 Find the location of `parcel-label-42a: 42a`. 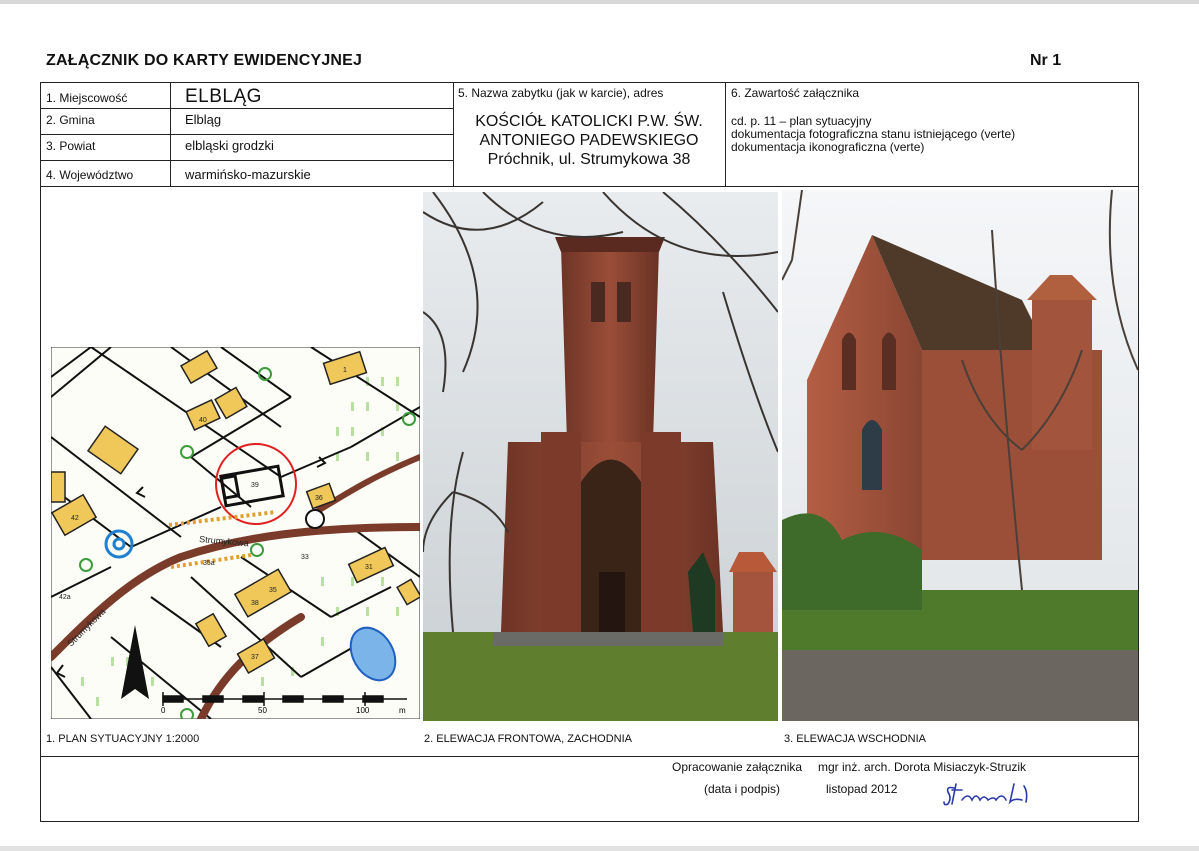

parcel-label-42a: 42a is located at coordinates (65, 597).